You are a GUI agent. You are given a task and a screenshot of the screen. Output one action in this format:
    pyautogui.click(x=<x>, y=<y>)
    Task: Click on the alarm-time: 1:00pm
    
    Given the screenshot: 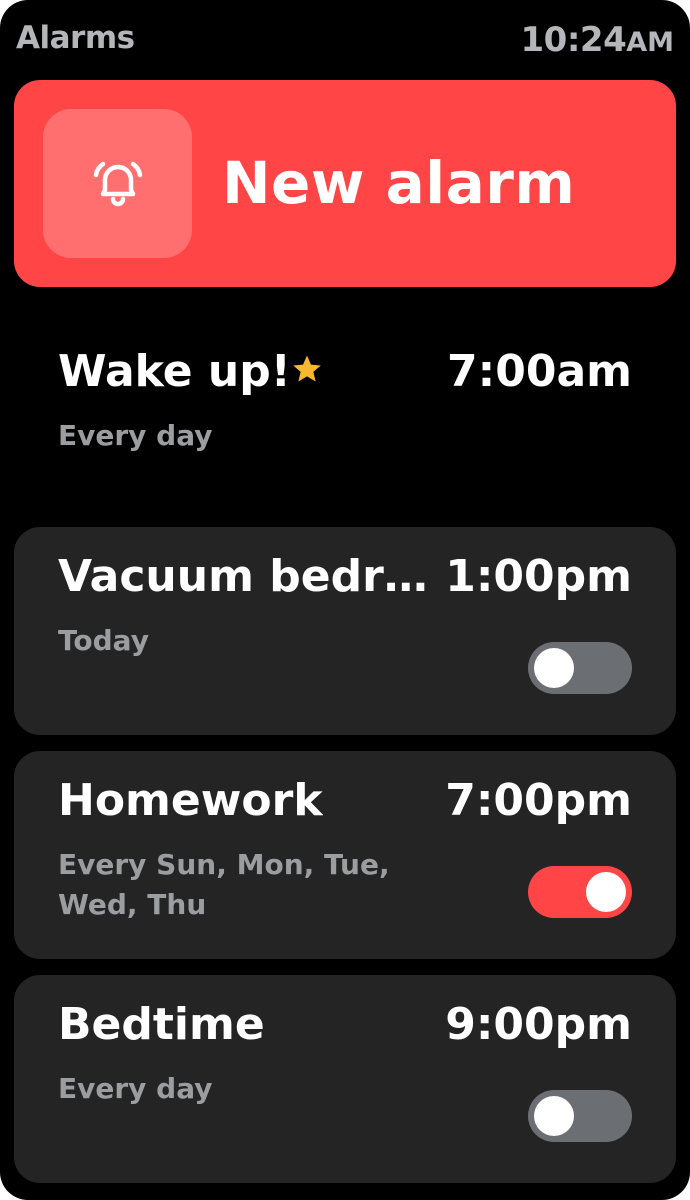 What is the action you would take?
    pyautogui.click(x=538, y=576)
    